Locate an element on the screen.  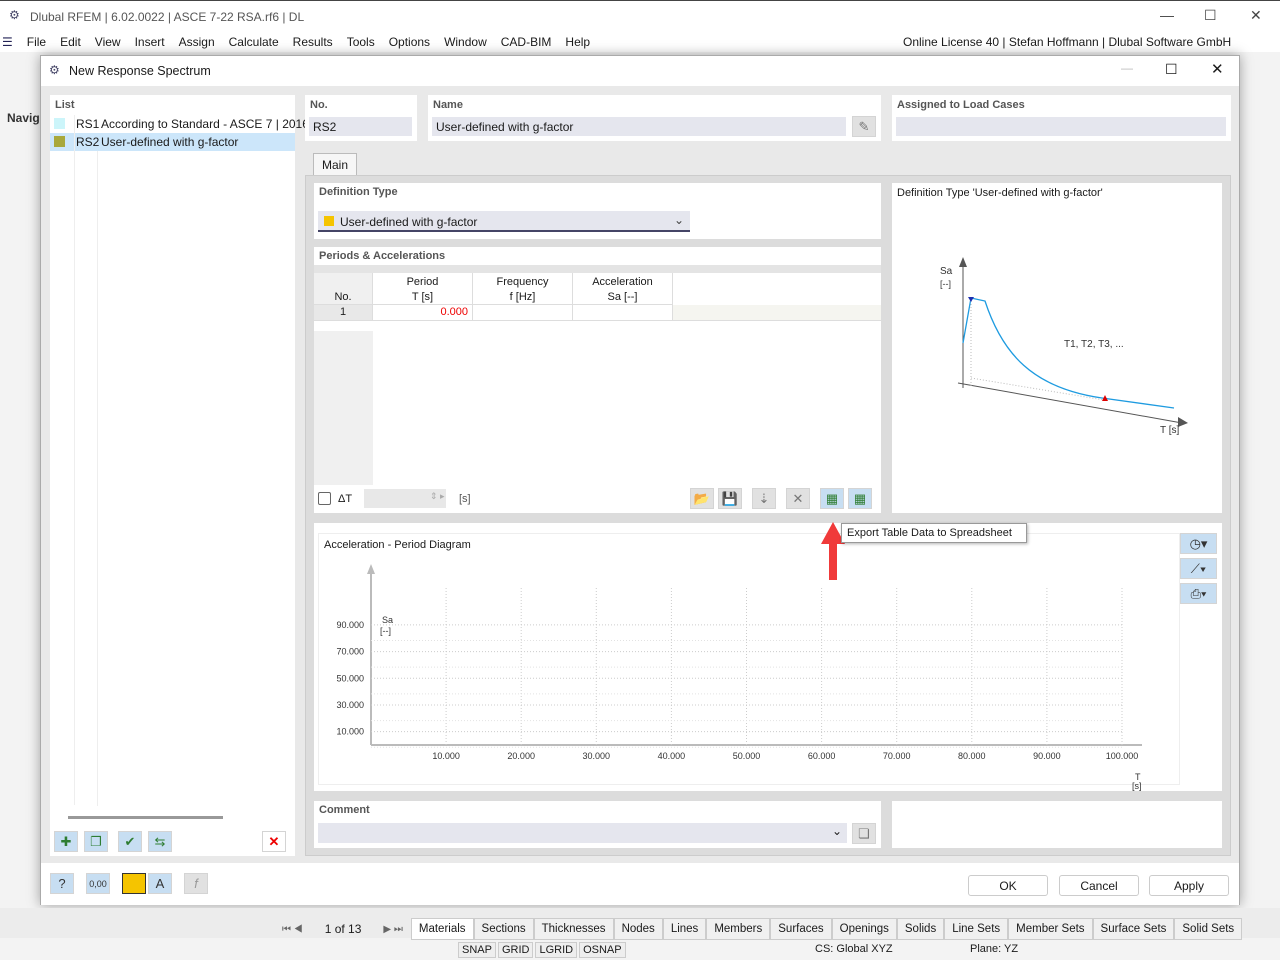
tab-thicknesses: Thicknesses is located at coordinates (573, 929).